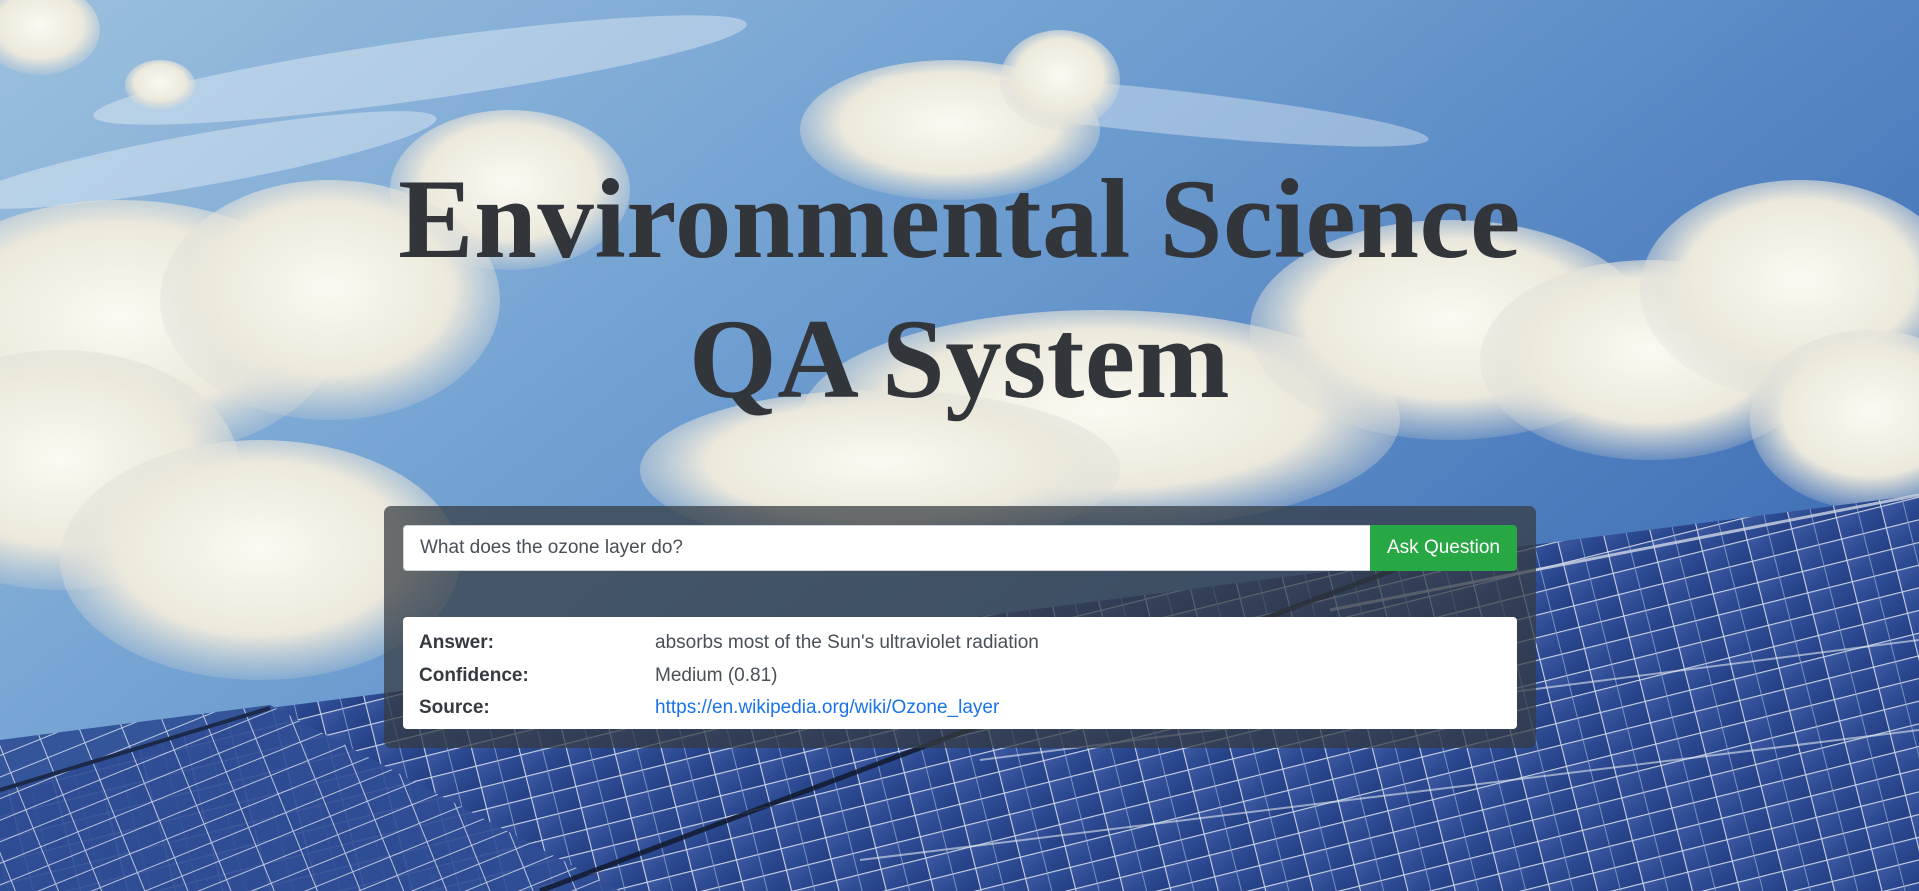 The width and height of the screenshot is (1919, 891). What do you see at coordinates (886, 548) in the screenshot?
I see `question-input` at bounding box center [886, 548].